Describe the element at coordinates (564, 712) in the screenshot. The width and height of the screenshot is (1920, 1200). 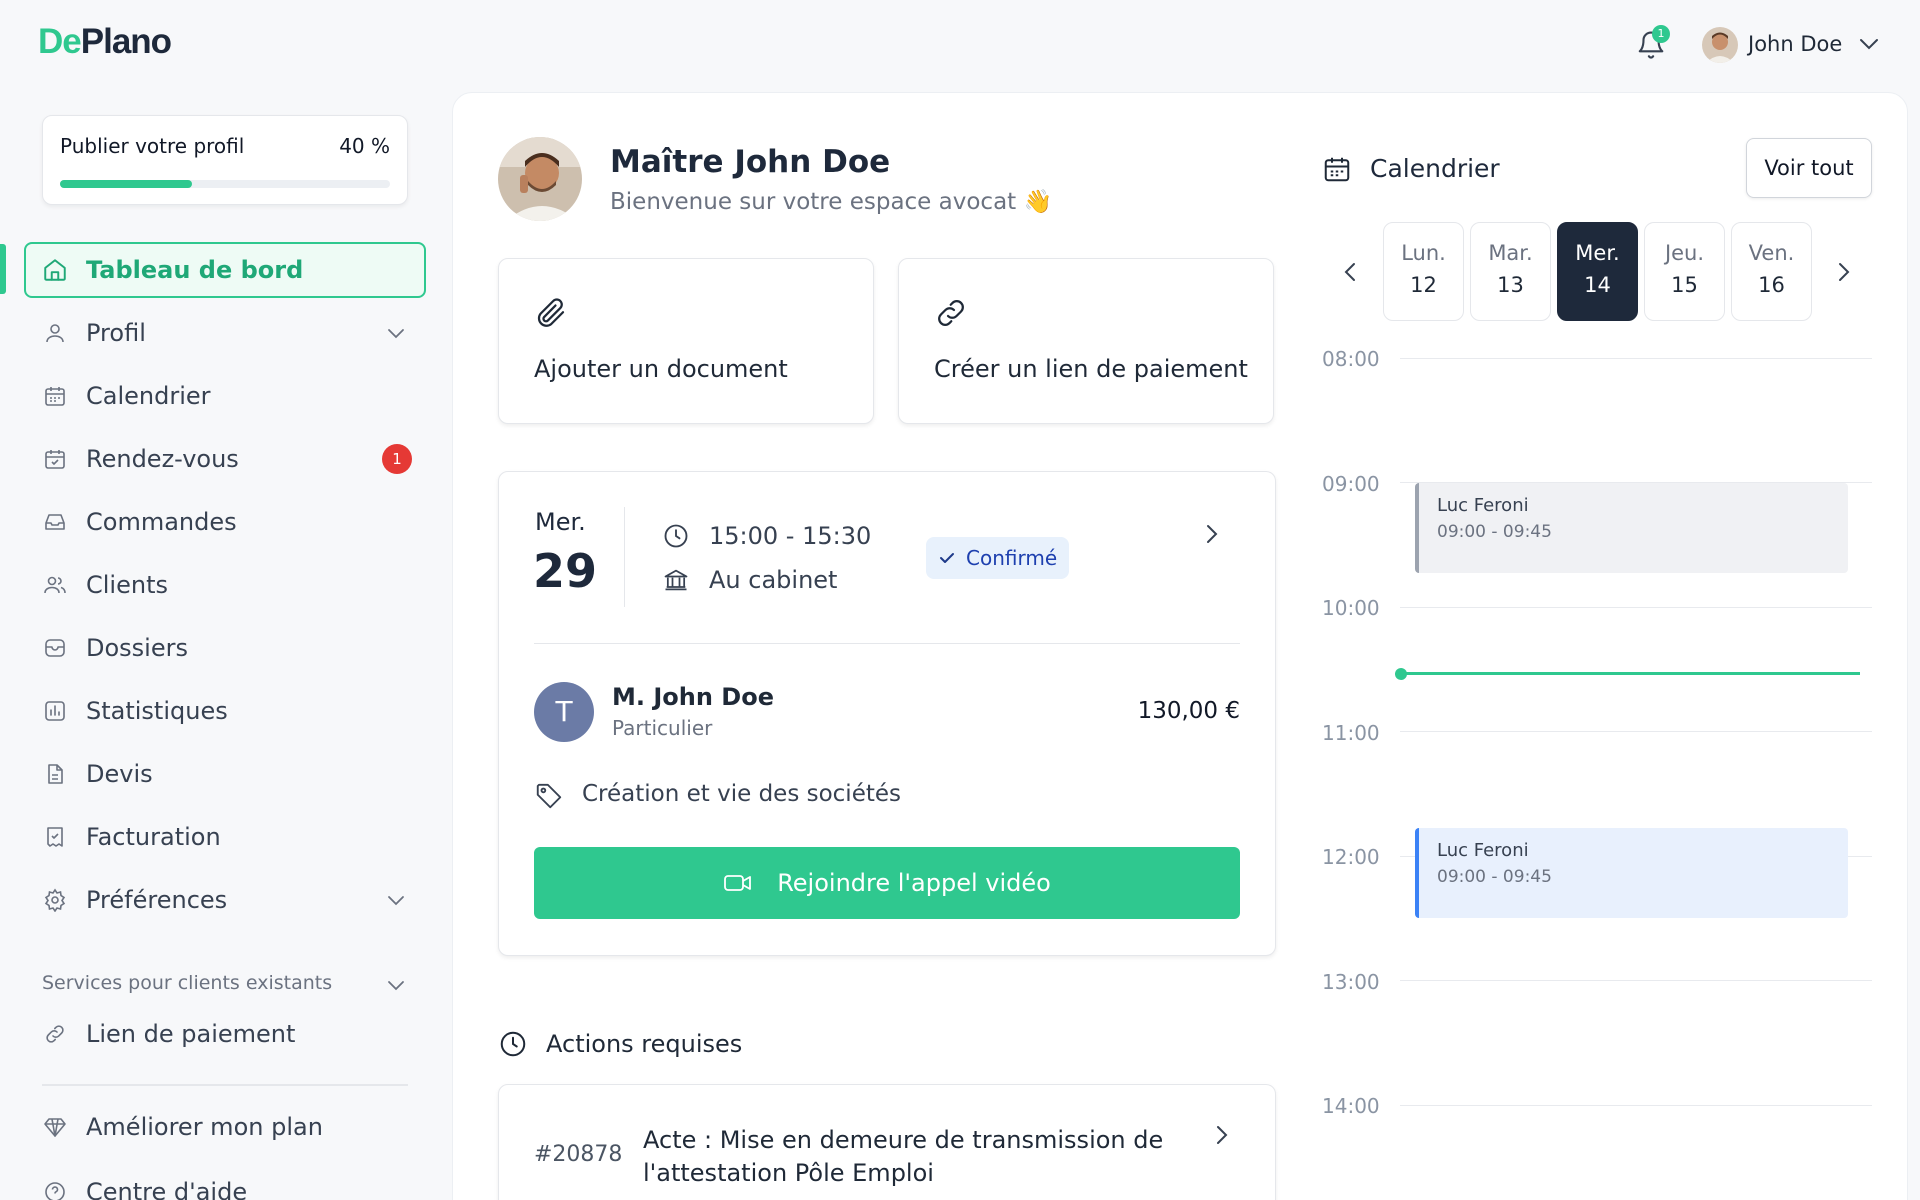
I see `client-avatar: T` at that location.